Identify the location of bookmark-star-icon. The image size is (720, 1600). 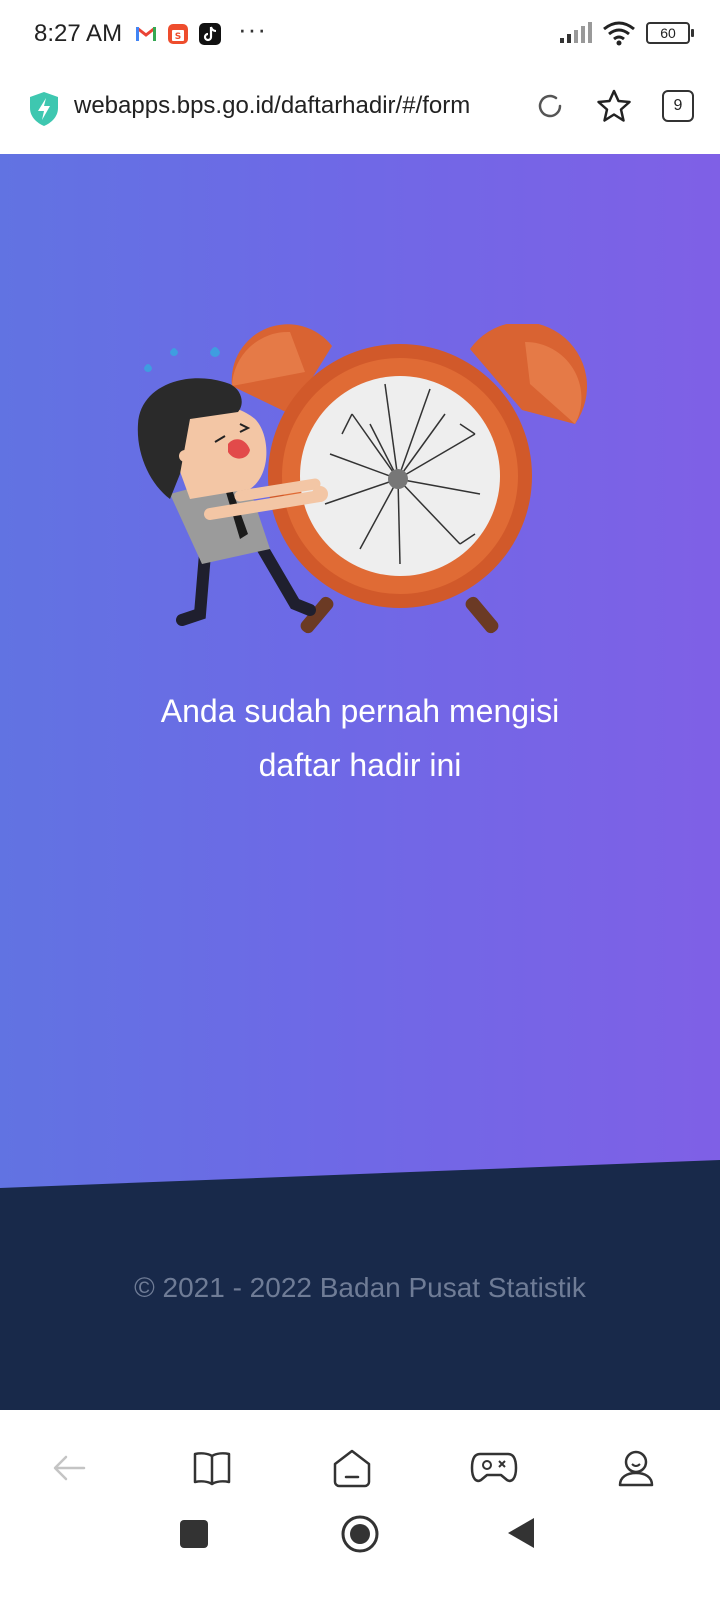
(614, 106).